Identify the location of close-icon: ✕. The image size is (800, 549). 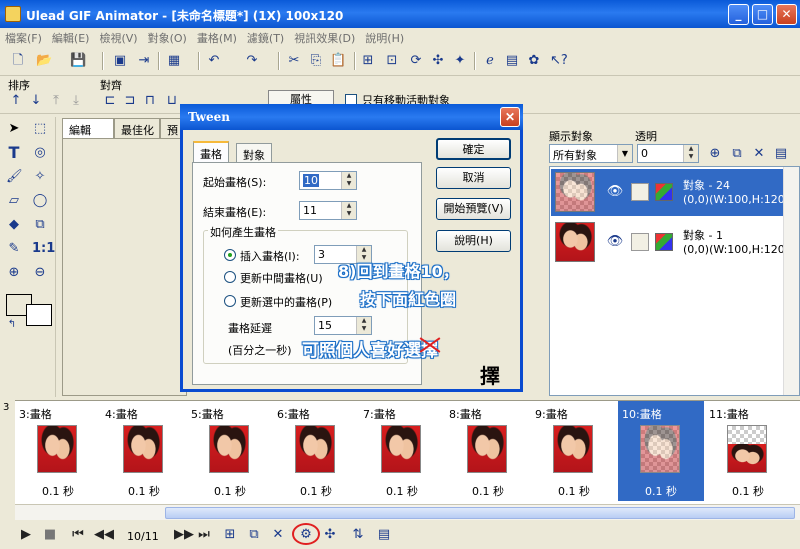
(510, 117).